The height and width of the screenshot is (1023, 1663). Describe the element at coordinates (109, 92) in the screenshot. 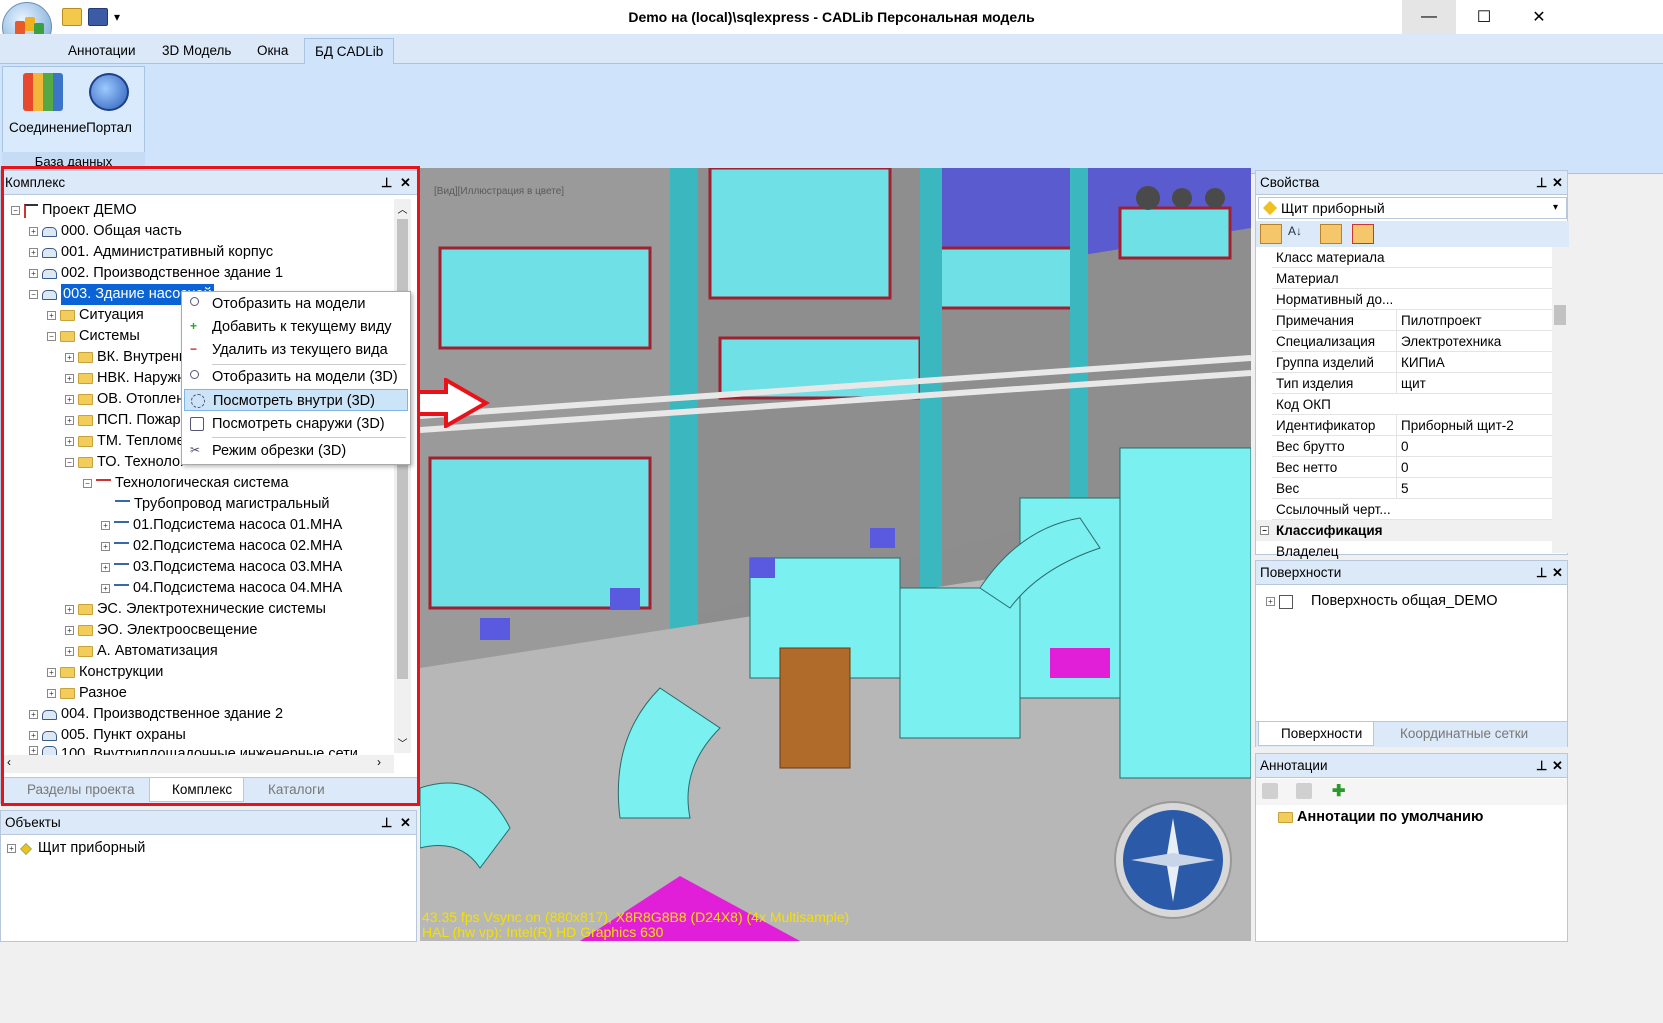

I see `globe-icon` at that location.